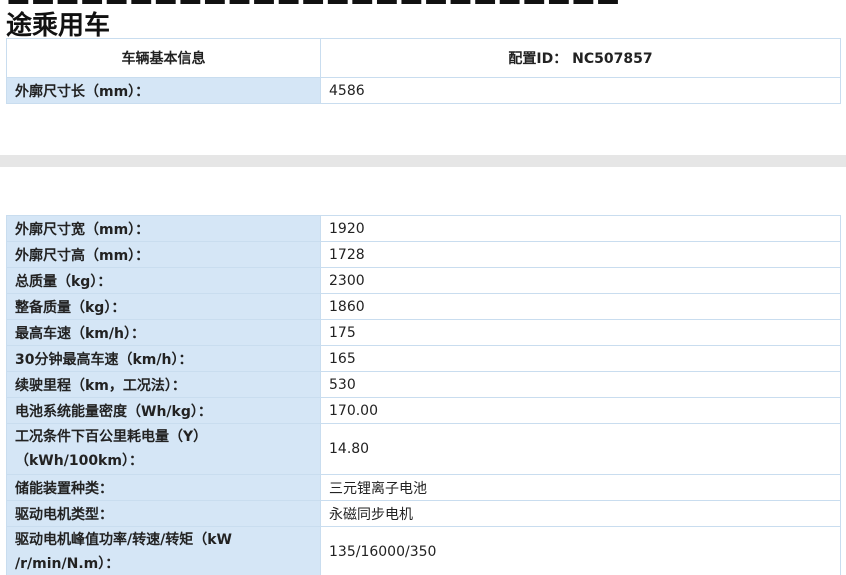 This screenshot has width=846, height=575. I want to click on row-label-line2: （kWh/100km）：, so click(79, 461).